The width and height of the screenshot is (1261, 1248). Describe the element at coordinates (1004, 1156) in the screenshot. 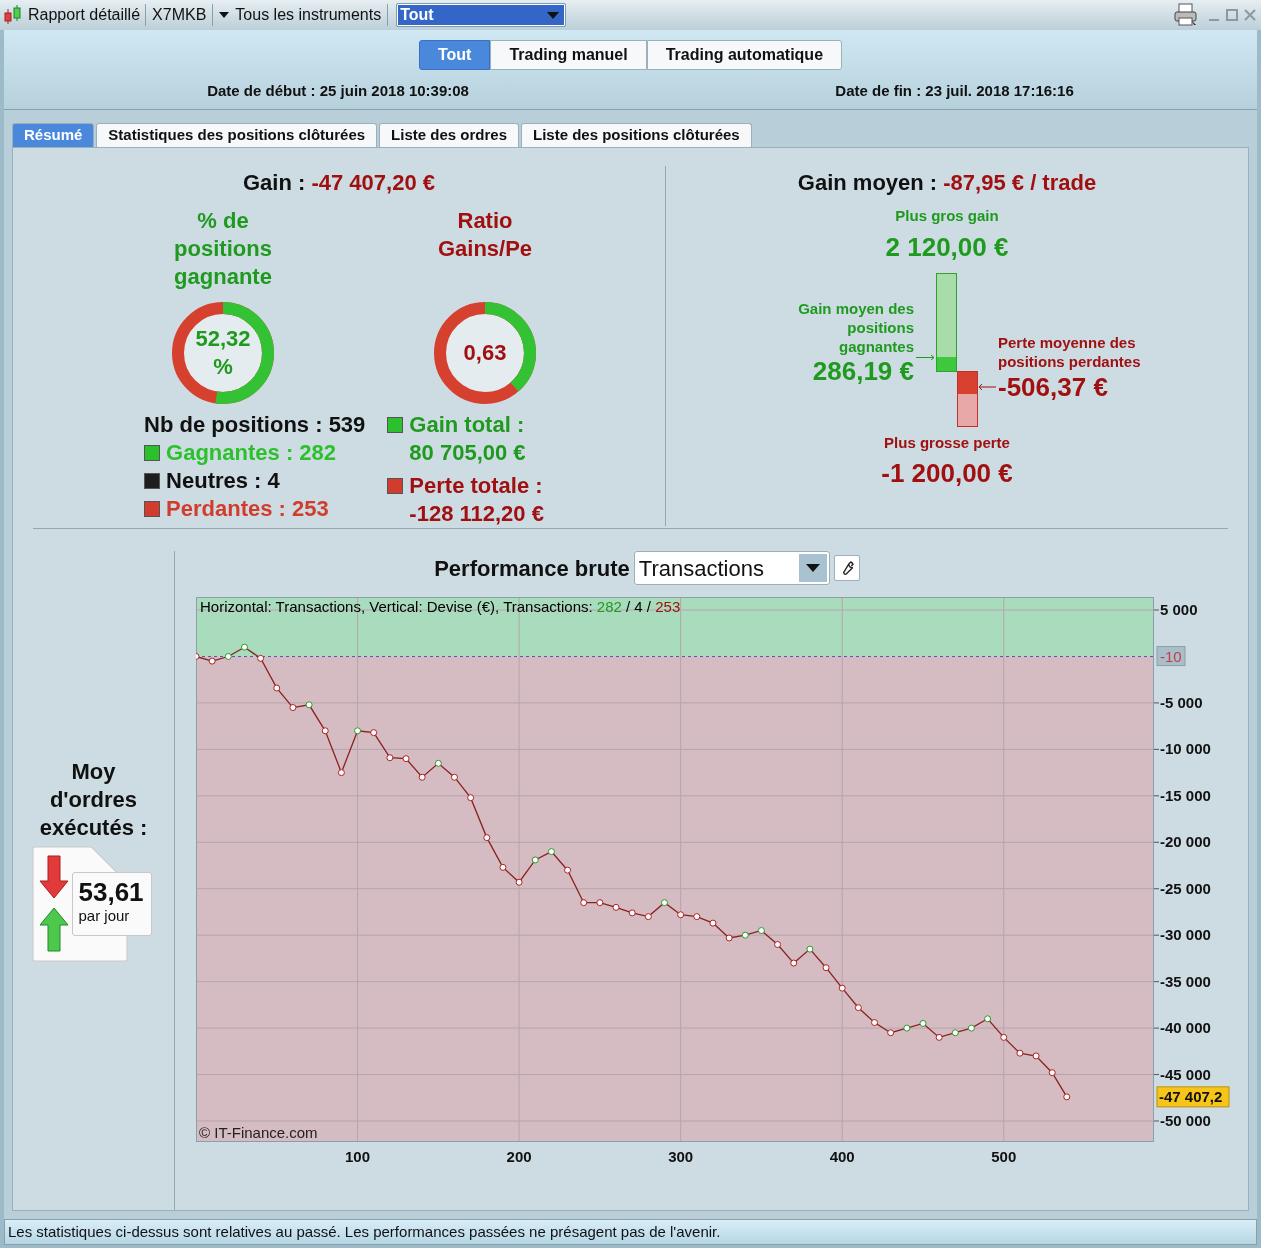

I see `x-axis-label: 500` at that location.